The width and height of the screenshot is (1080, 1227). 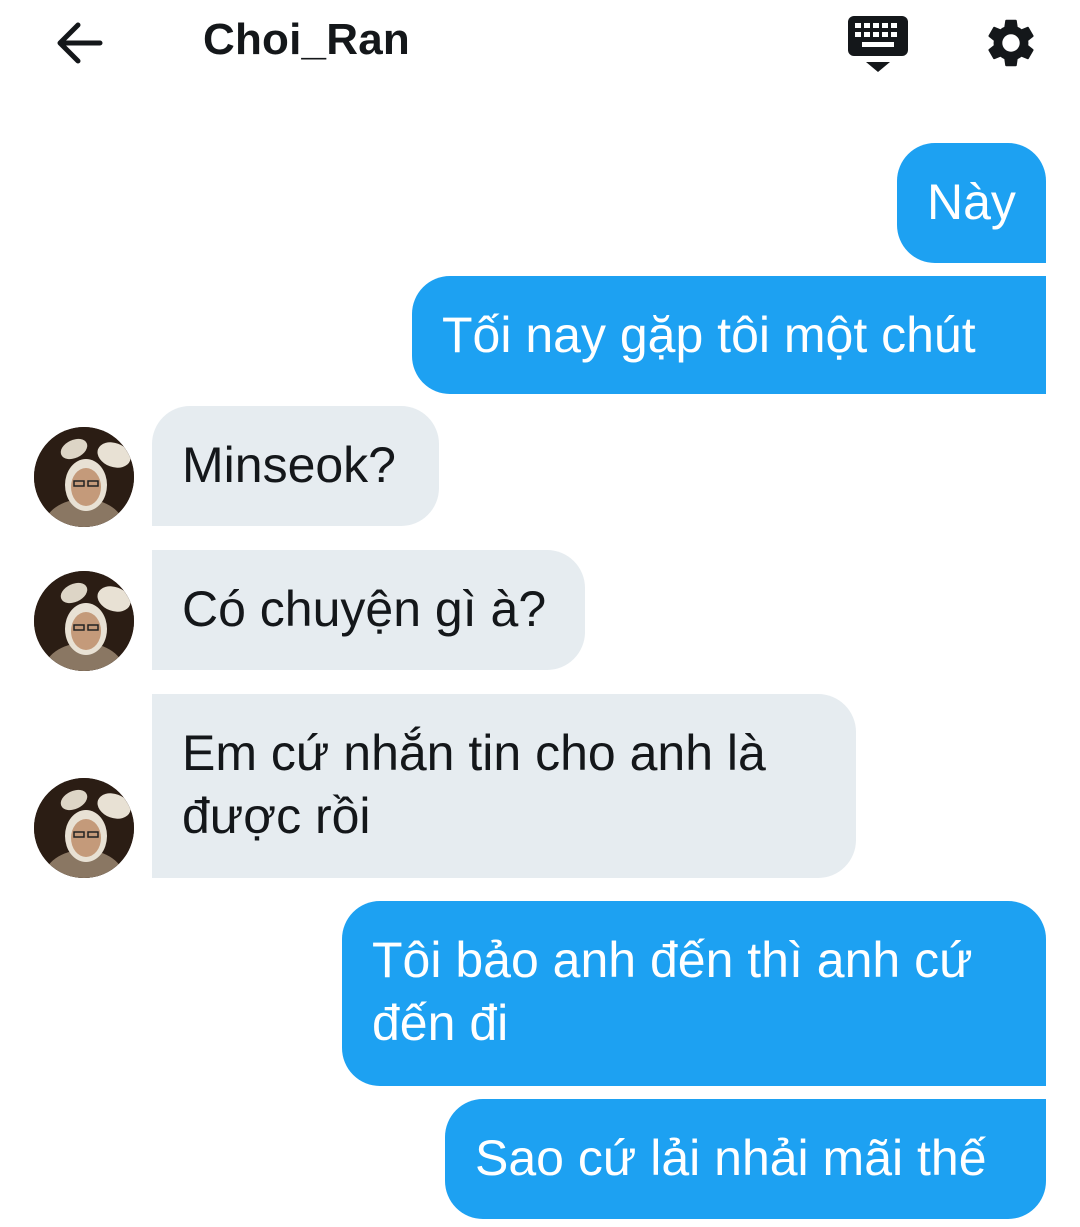 I want to click on conversation-title: Choi_Ran, so click(x=306, y=39).